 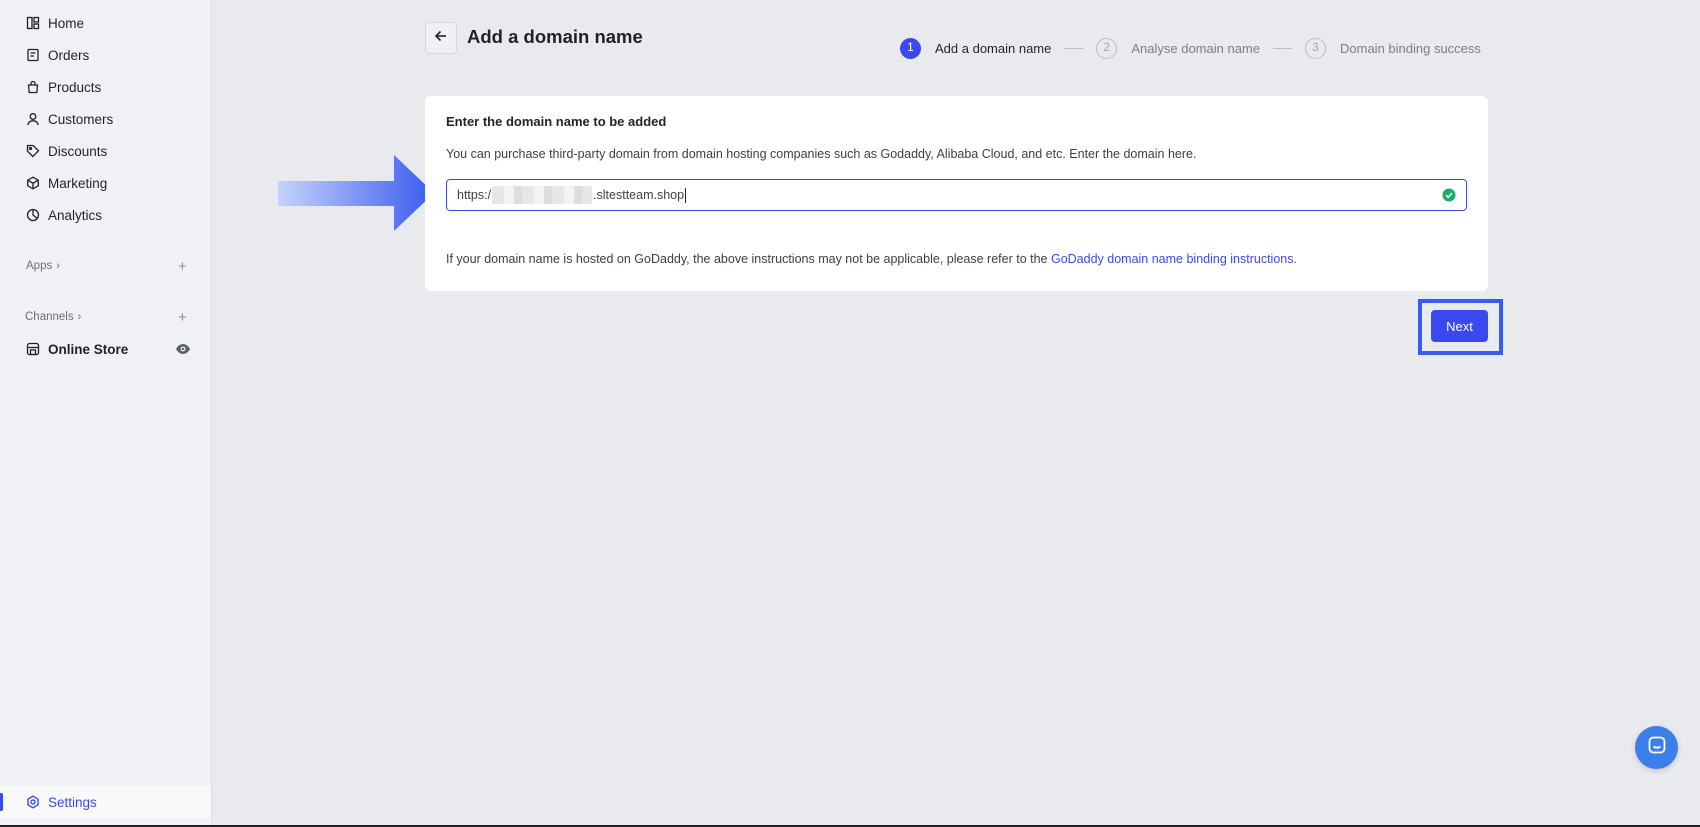 What do you see at coordinates (78, 151) in the screenshot?
I see `sidebar-item-label: Discounts` at bounding box center [78, 151].